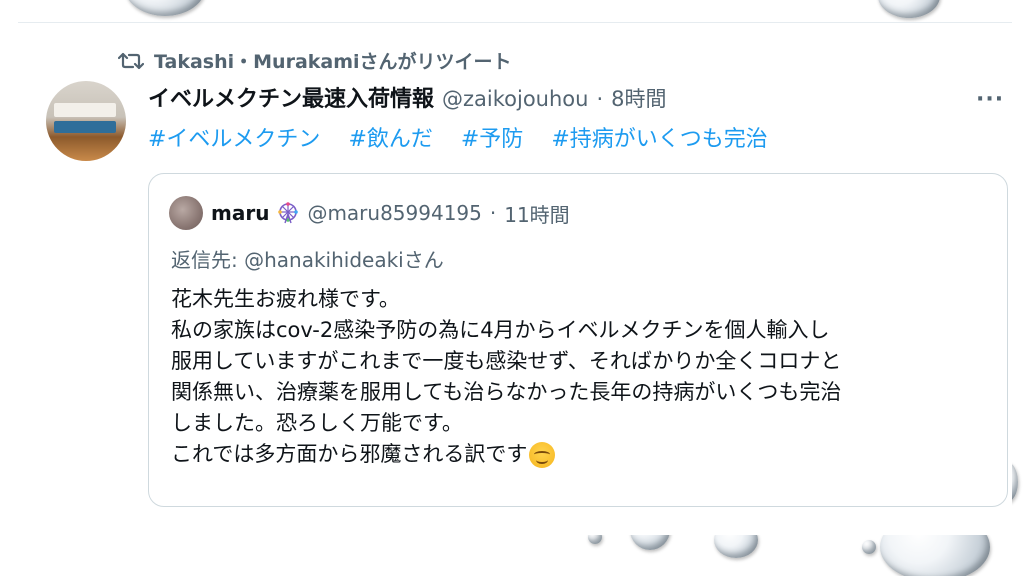 The width and height of the screenshot is (1024, 576). What do you see at coordinates (349, 454) in the screenshot?
I see `quoted-text-segment: これでは多方面から邪魔される訳です` at bounding box center [349, 454].